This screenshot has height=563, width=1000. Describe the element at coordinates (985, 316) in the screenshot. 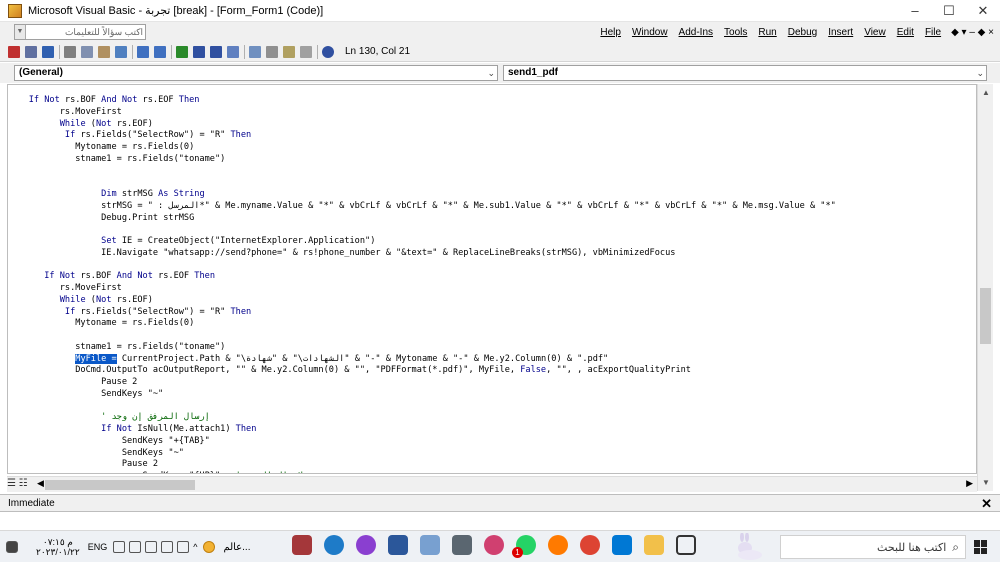

I see `scroll-thumb` at that location.